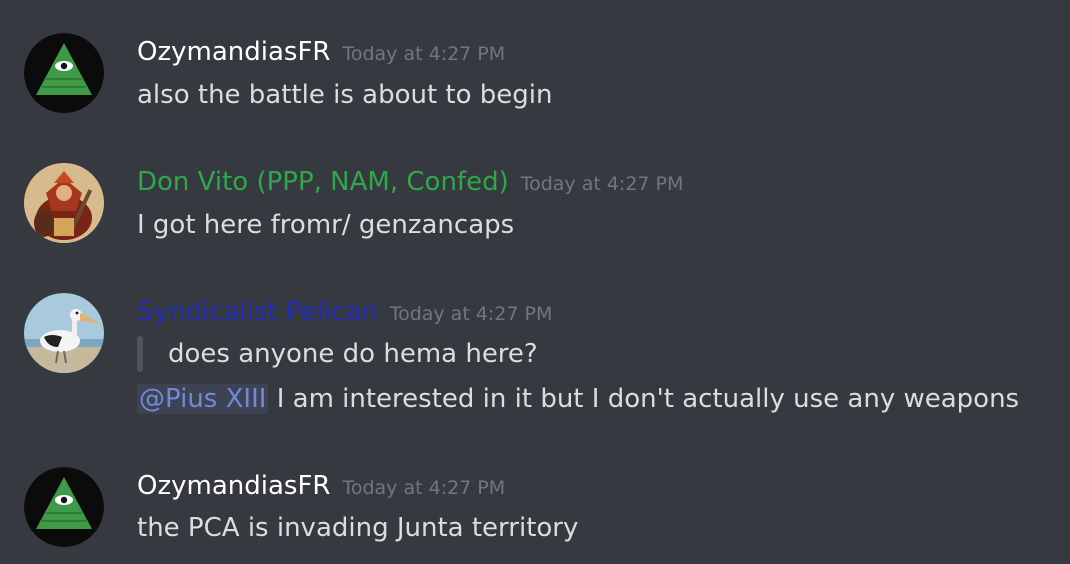 Image resolution: width=1070 pixels, height=564 pixels. I want to click on username: Don Vito (PPP, NAM, Confed), so click(323, 182).